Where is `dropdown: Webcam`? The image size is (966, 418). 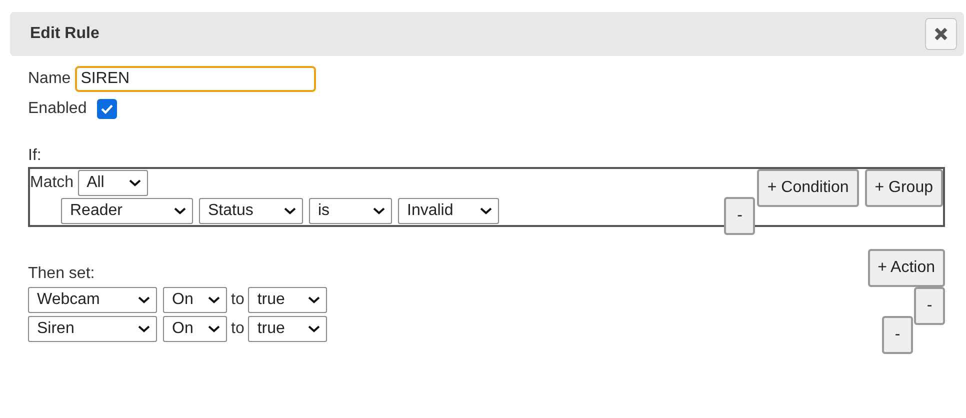 dropdown: Webcam is located at coordinates (92, 300).